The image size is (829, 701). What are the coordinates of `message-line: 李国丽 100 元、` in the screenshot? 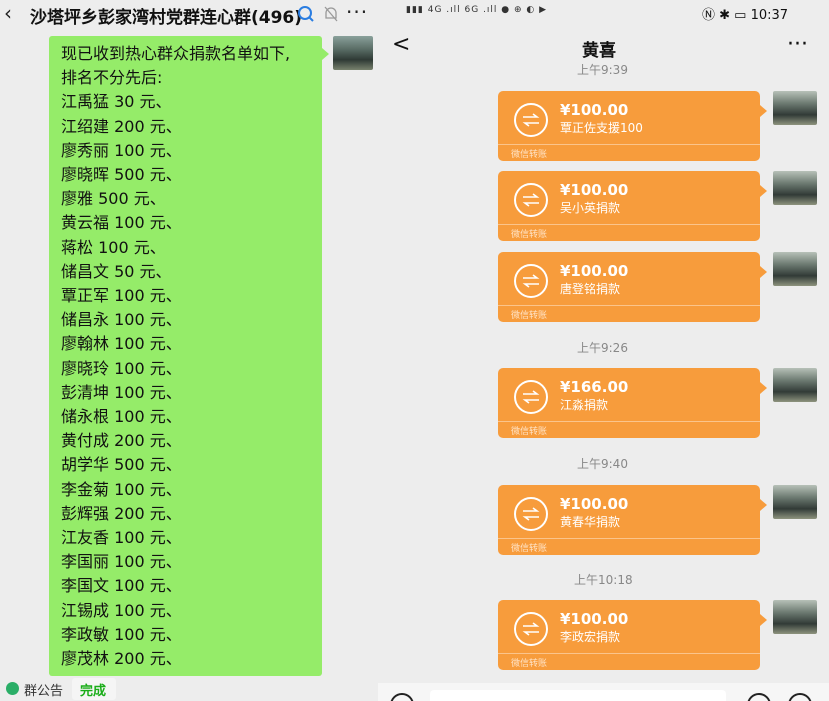 It's located at (121, 562).